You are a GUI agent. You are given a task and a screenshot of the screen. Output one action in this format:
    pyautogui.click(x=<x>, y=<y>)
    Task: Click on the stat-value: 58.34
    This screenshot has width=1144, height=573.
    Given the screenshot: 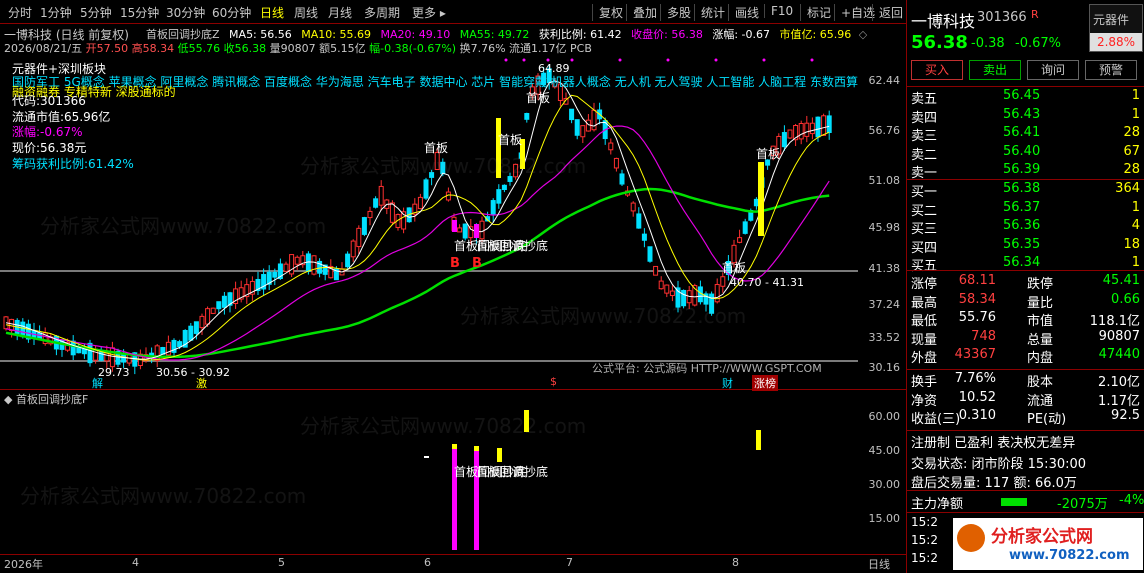 What is the action you would take?
    pyautogui.click(x=977, y=299)
    